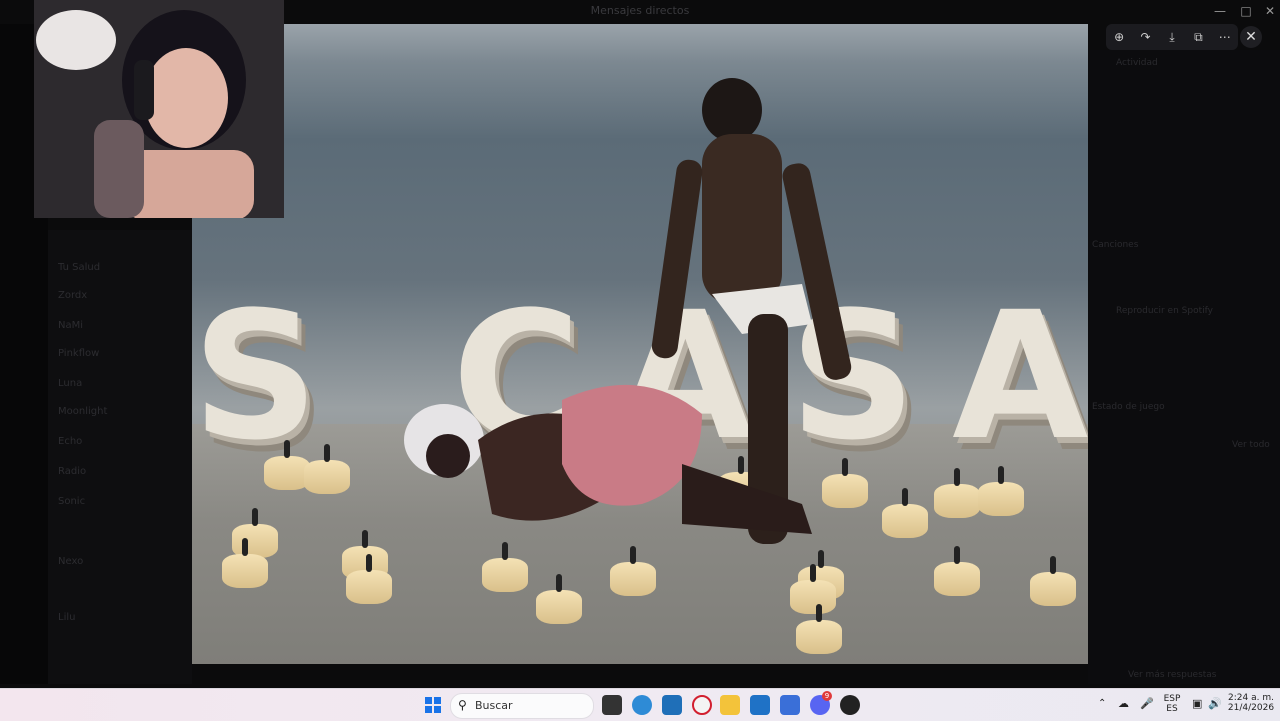  Describe the element at coordinates (1147, 703) in the screenshot. I see `microphone-icon: 🎤` at that location.